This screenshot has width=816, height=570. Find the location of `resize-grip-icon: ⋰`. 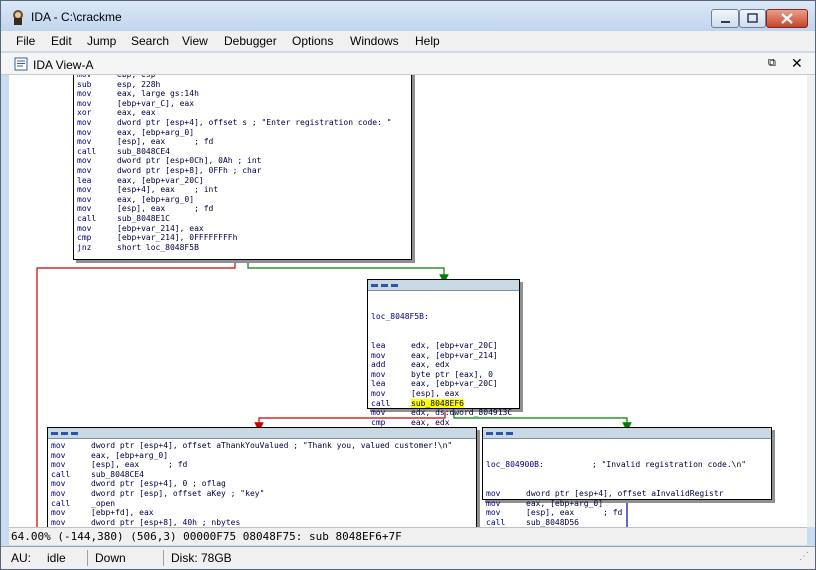

resize-grip-icon: ⋰ is located at coordinates (804, 556).